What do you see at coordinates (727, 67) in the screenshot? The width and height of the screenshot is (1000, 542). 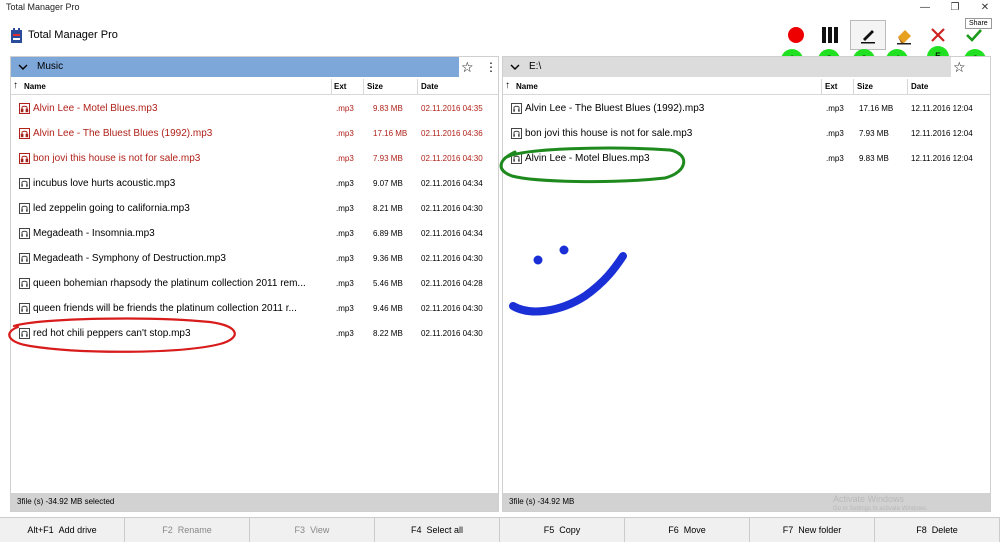 I see `right-path-bar` at bounding box center [727, 67].